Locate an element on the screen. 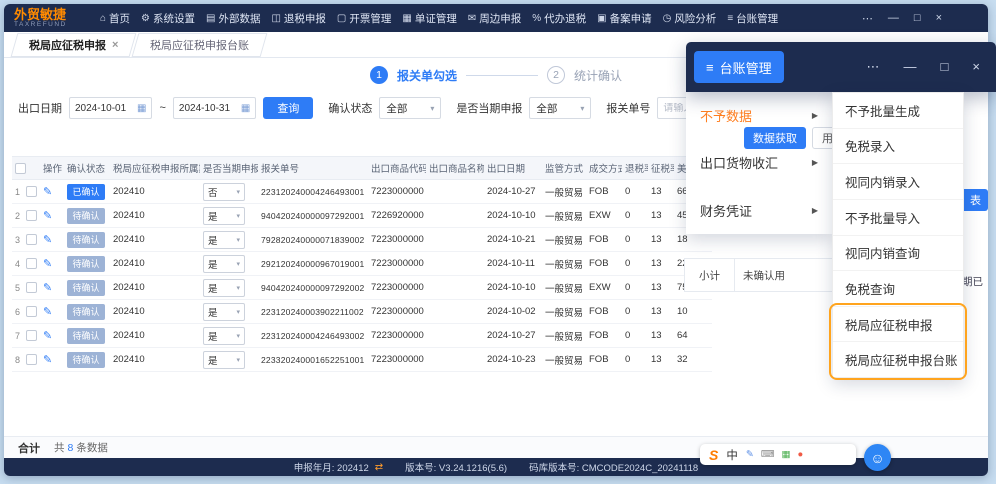 The height and width of the screenshot is (484, 996). tab-tax-declare: 税局应征税申报 × is located at coordinates (73, 44).